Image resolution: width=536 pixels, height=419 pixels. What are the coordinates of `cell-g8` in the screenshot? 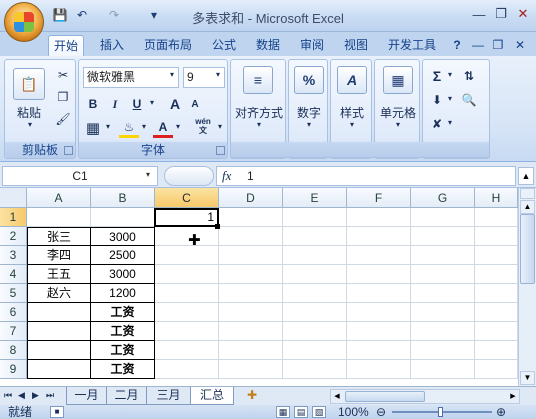 It's located at (443, 350).